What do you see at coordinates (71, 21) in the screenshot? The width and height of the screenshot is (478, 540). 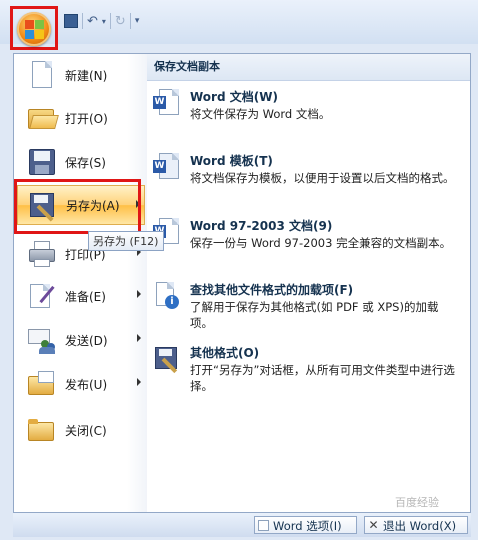 I see `save-icon` at bounding box center [71, 21].